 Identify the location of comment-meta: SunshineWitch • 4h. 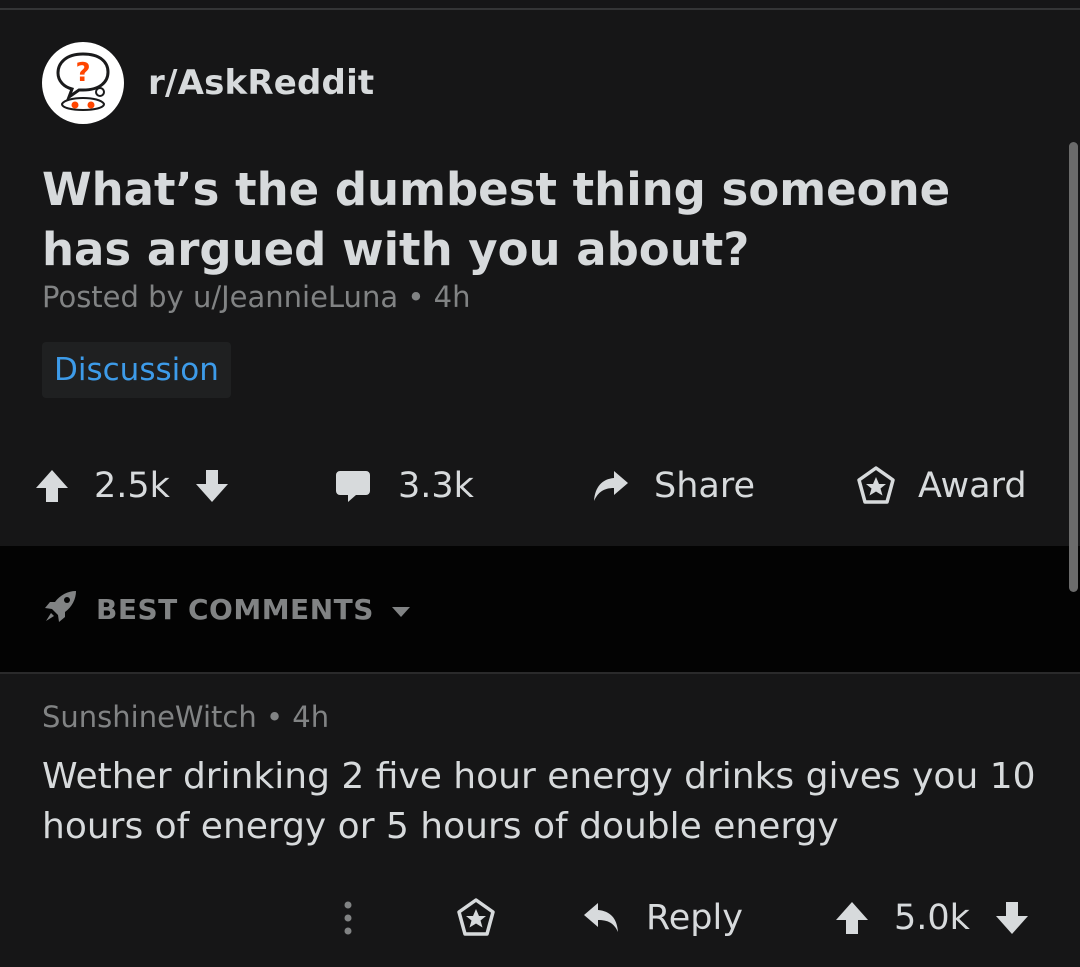
(185, 717).